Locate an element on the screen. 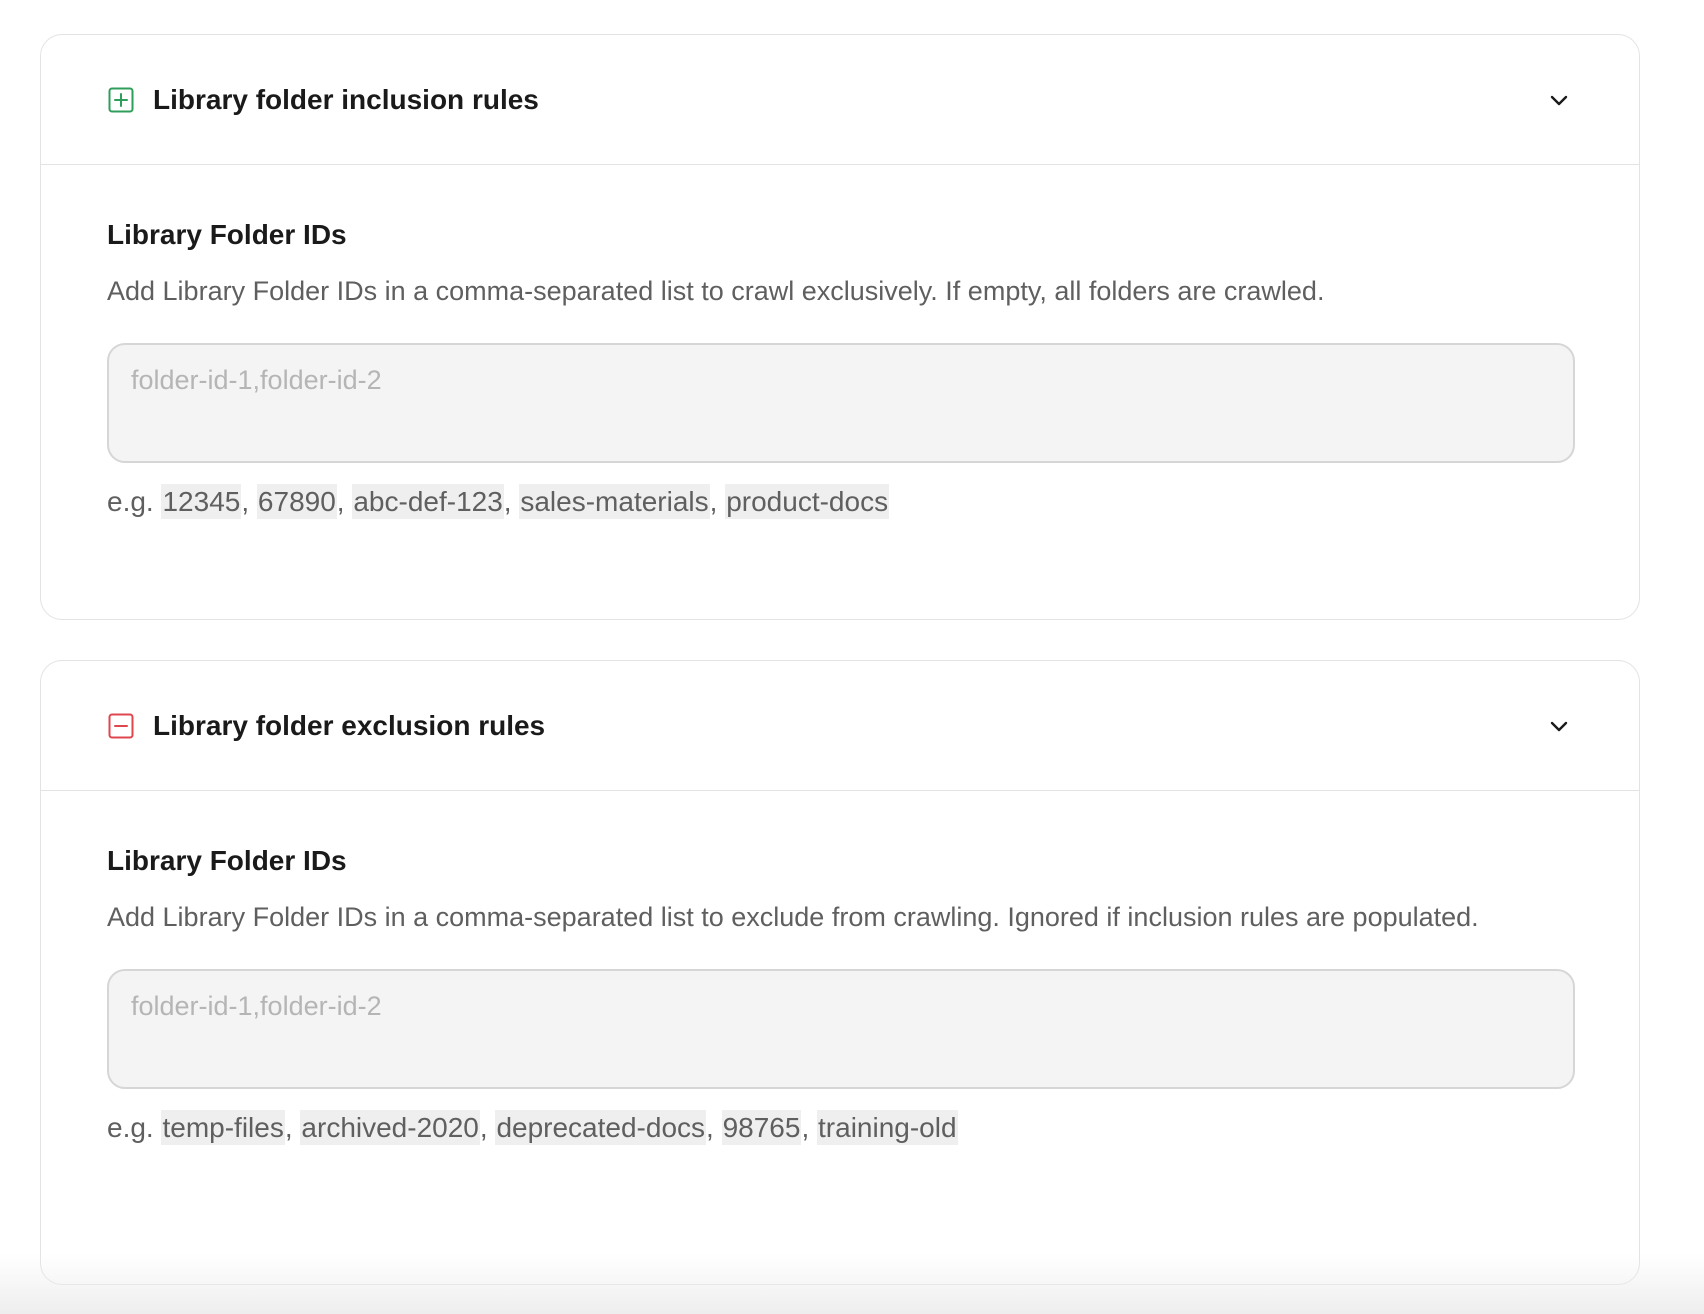  example-chip: archived-2020 is located at coordinates (390, 1127).